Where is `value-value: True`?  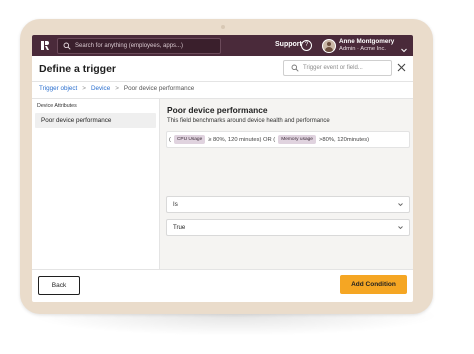
value-value: True is located at coordinates (179, 227).